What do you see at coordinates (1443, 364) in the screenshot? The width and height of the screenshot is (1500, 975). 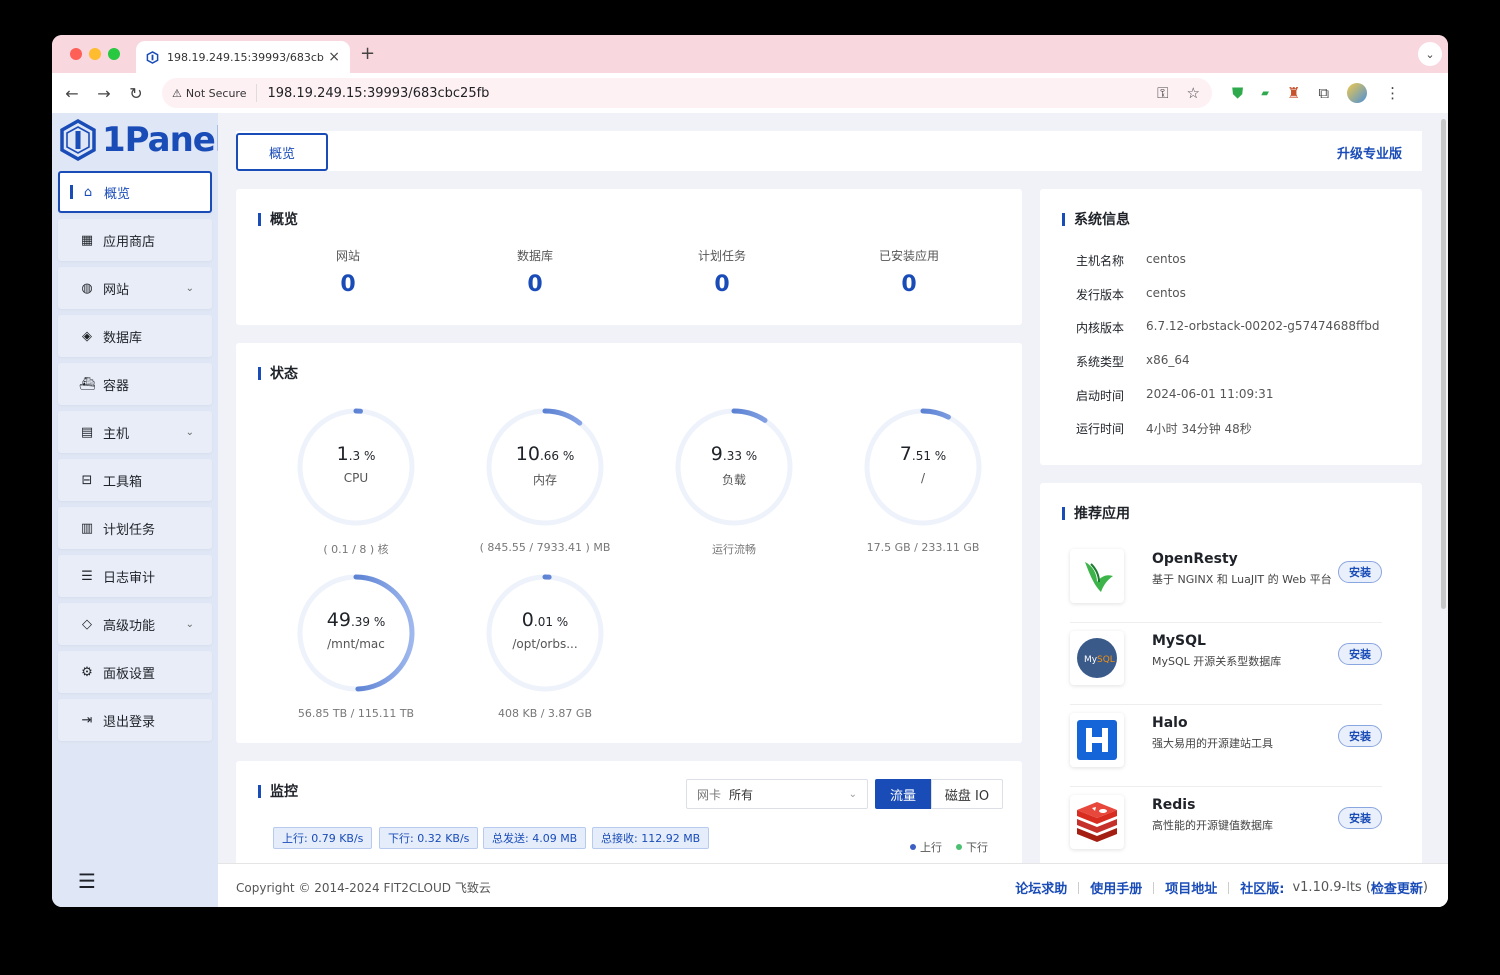 I see `page-scrollbar` at bounding box center [1443, 364].